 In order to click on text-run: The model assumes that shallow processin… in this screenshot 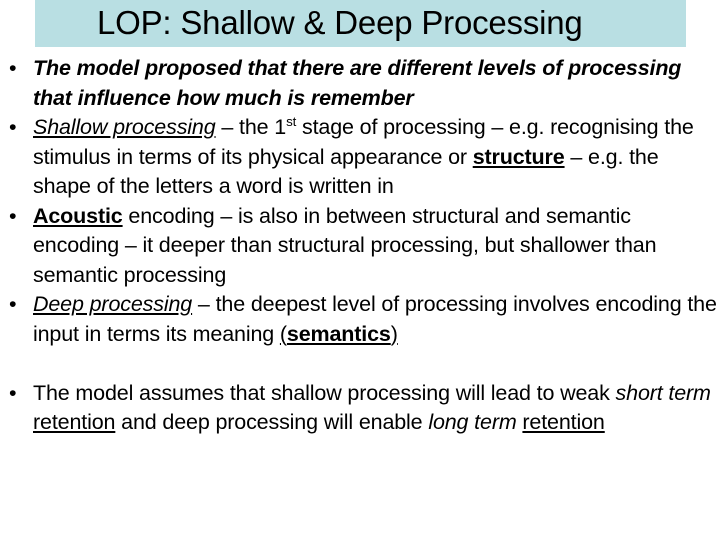, I will do `click(324, 392)`.